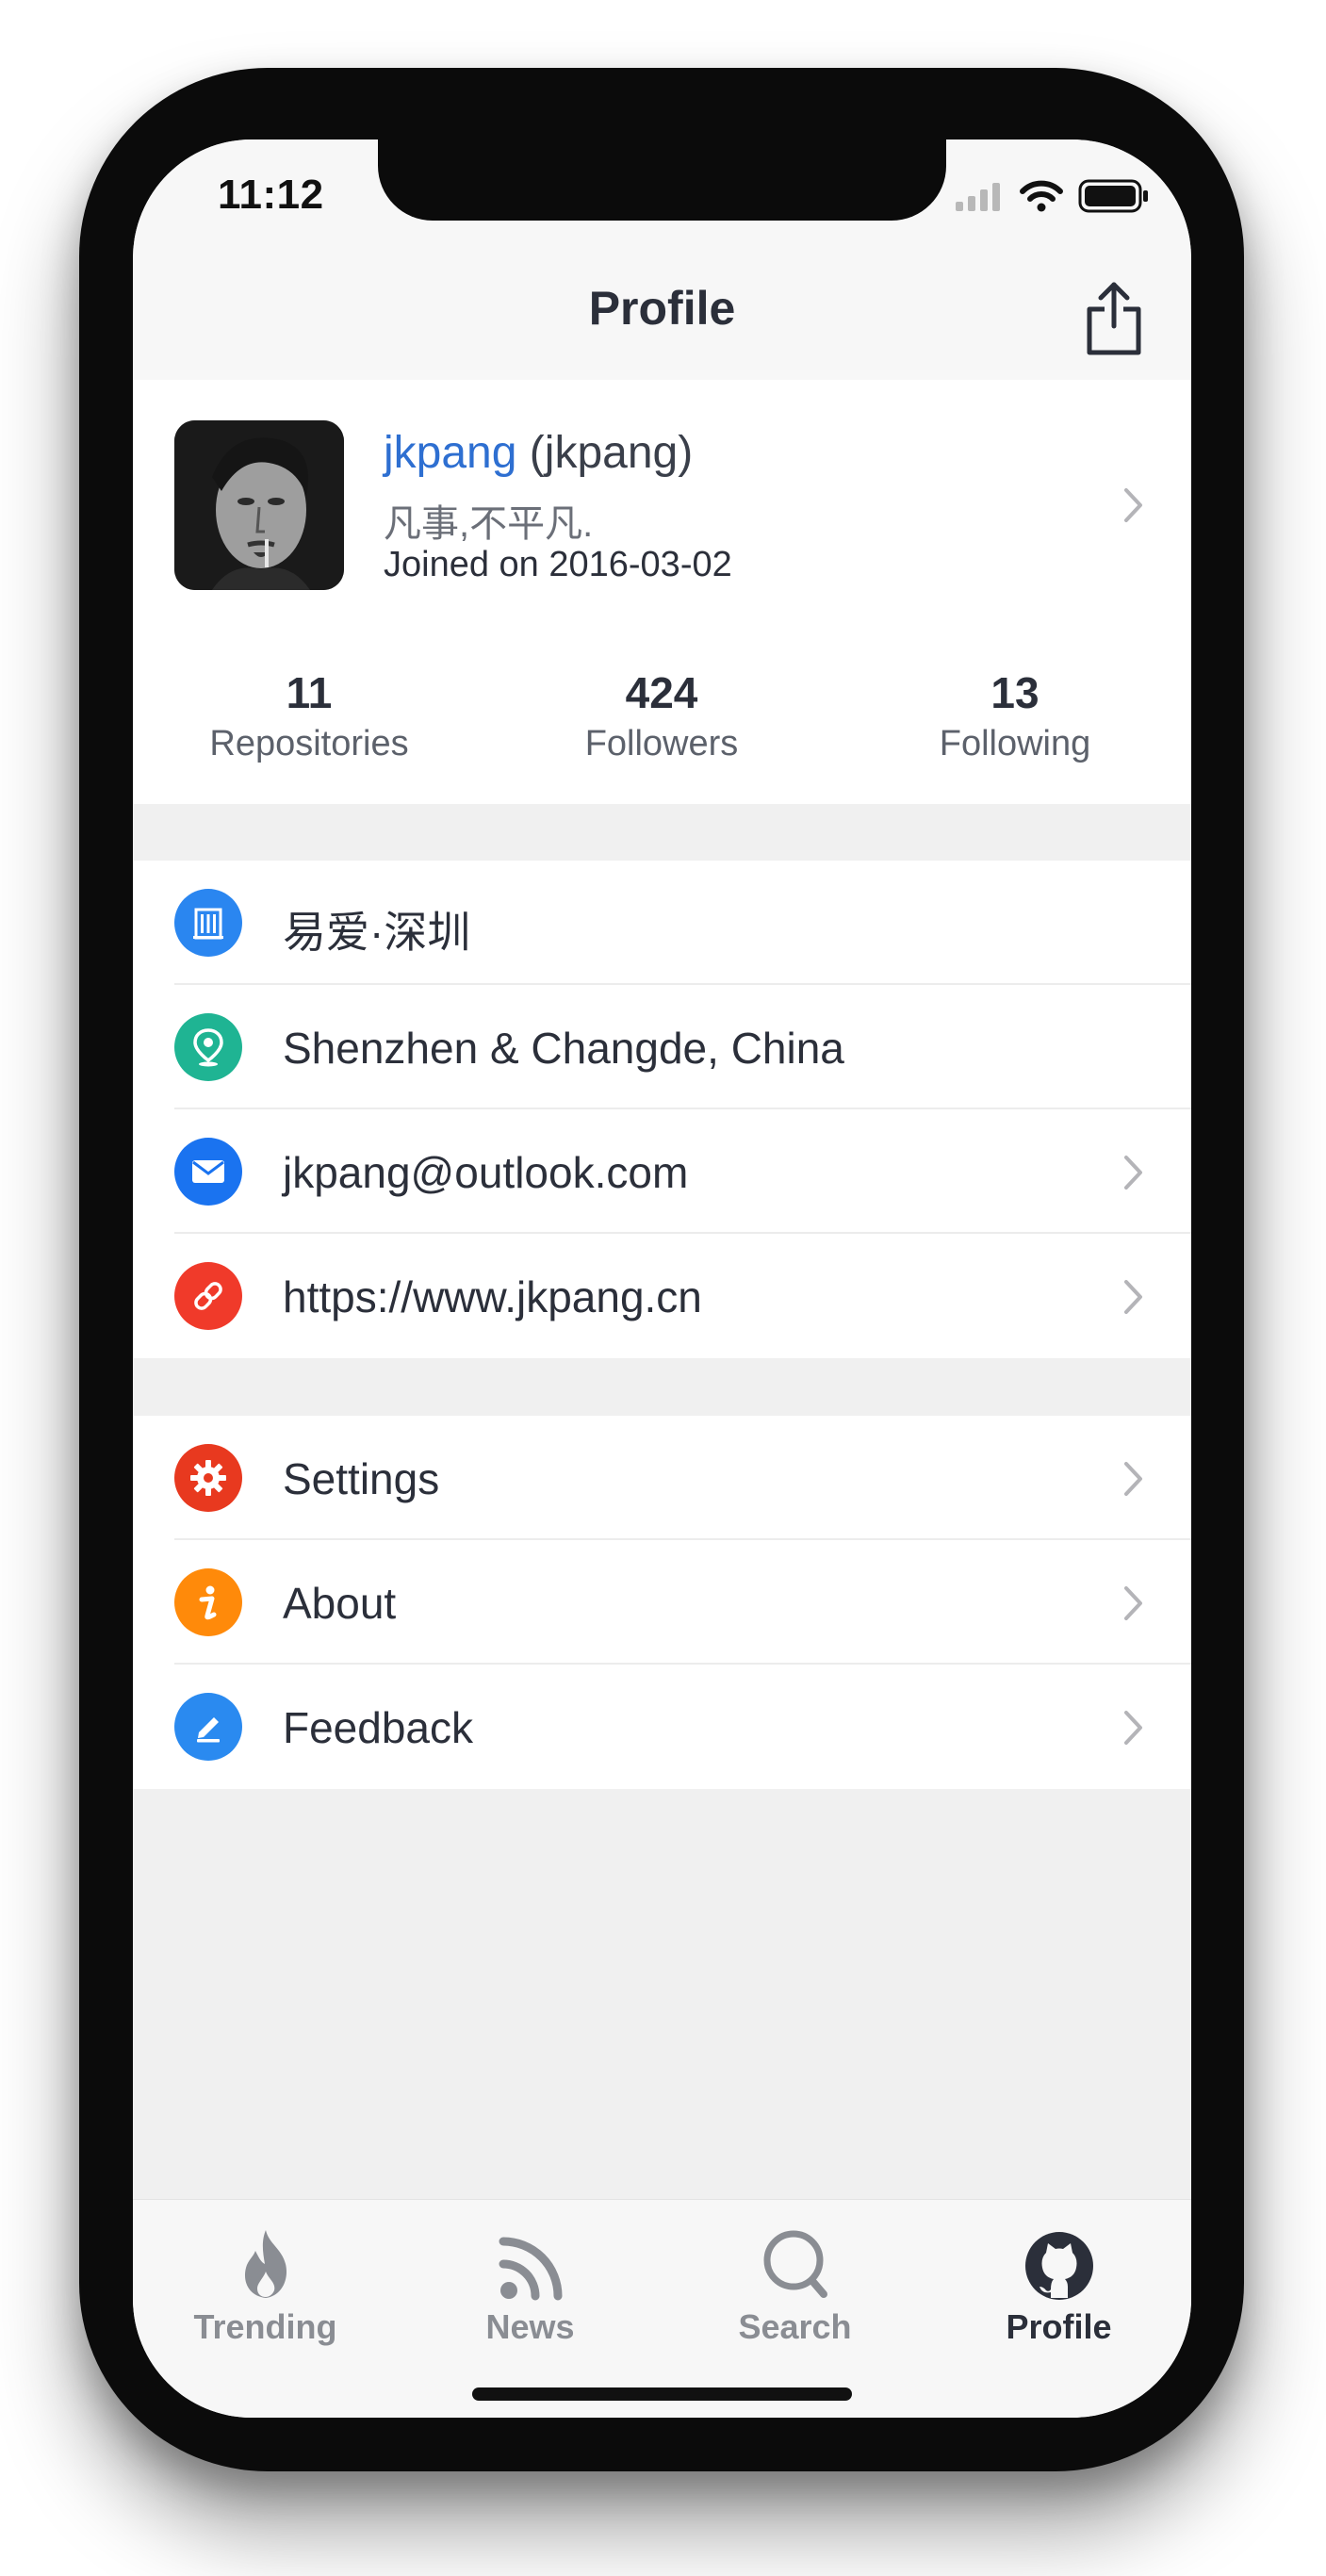 The height and width of the screenshot is (2576, 1326). What do you see at coordinates (661, 692) in the screenshot?
I see `stat-value: 424` at bounding box center [661, 692].